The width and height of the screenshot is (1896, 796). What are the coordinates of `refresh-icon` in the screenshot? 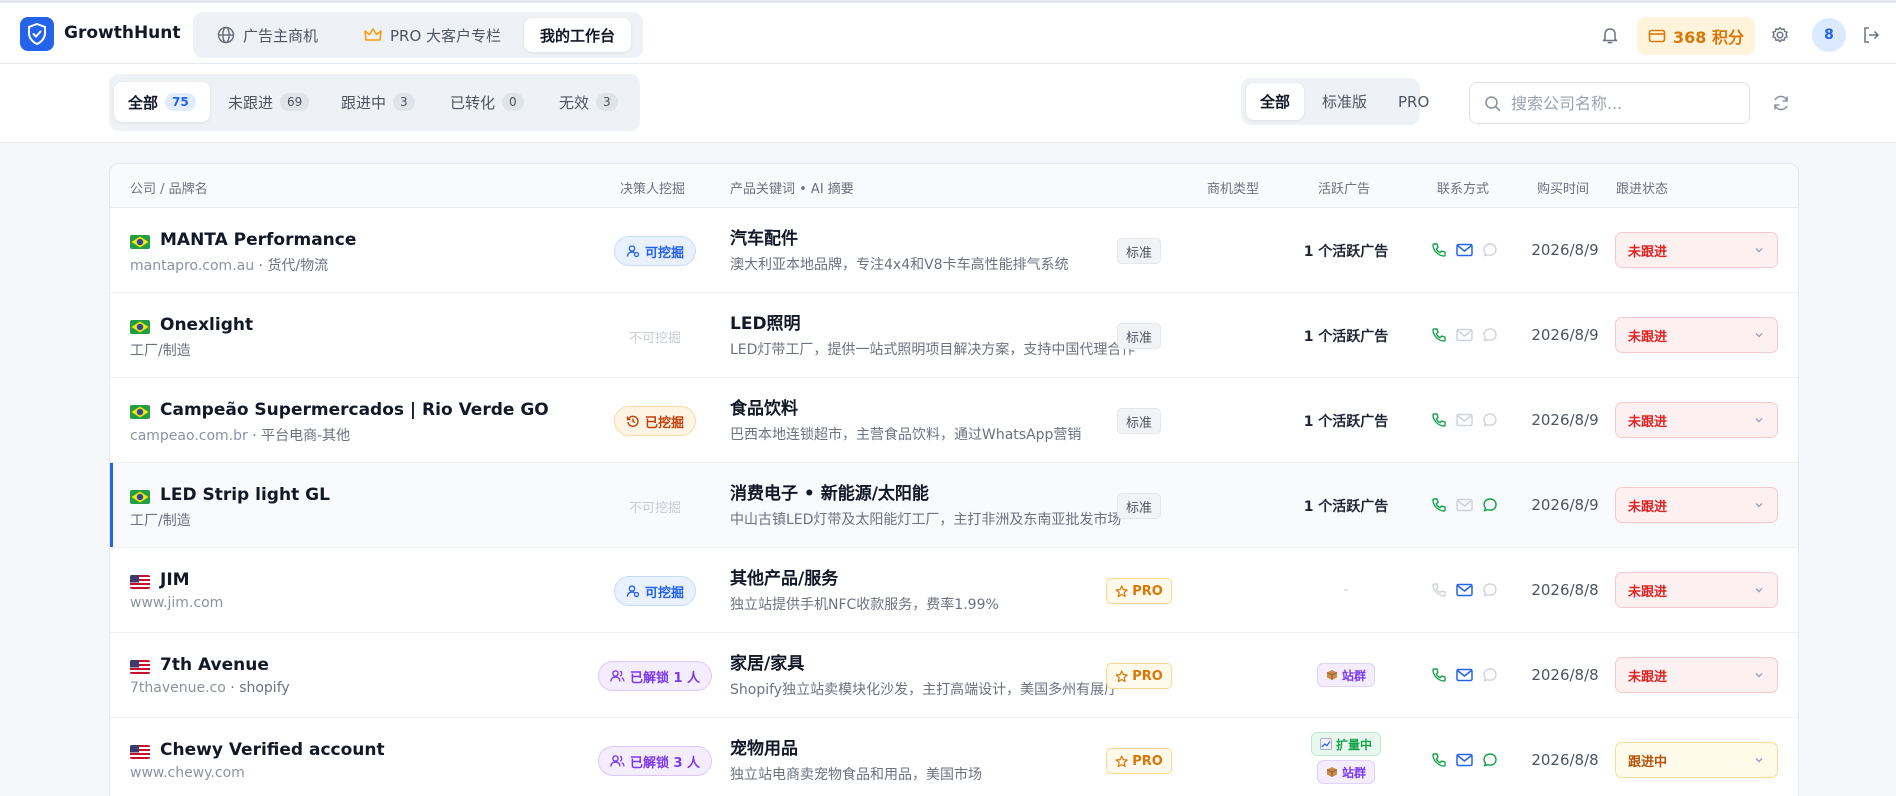 It's located at (1781, 103).